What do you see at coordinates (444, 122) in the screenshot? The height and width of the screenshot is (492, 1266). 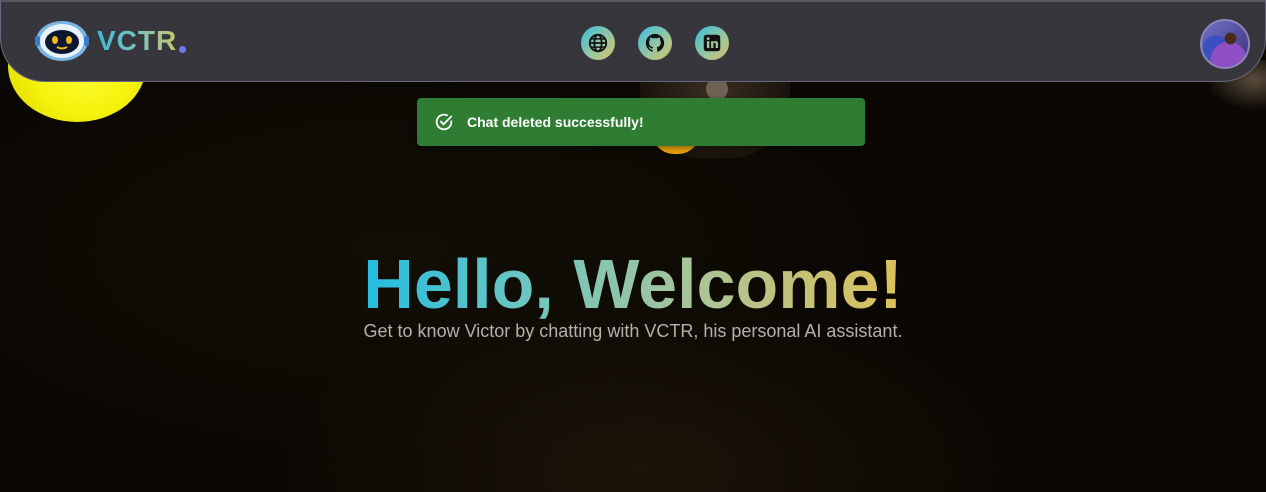 I see `check-circle-icon` at bounding box center [444, 122].